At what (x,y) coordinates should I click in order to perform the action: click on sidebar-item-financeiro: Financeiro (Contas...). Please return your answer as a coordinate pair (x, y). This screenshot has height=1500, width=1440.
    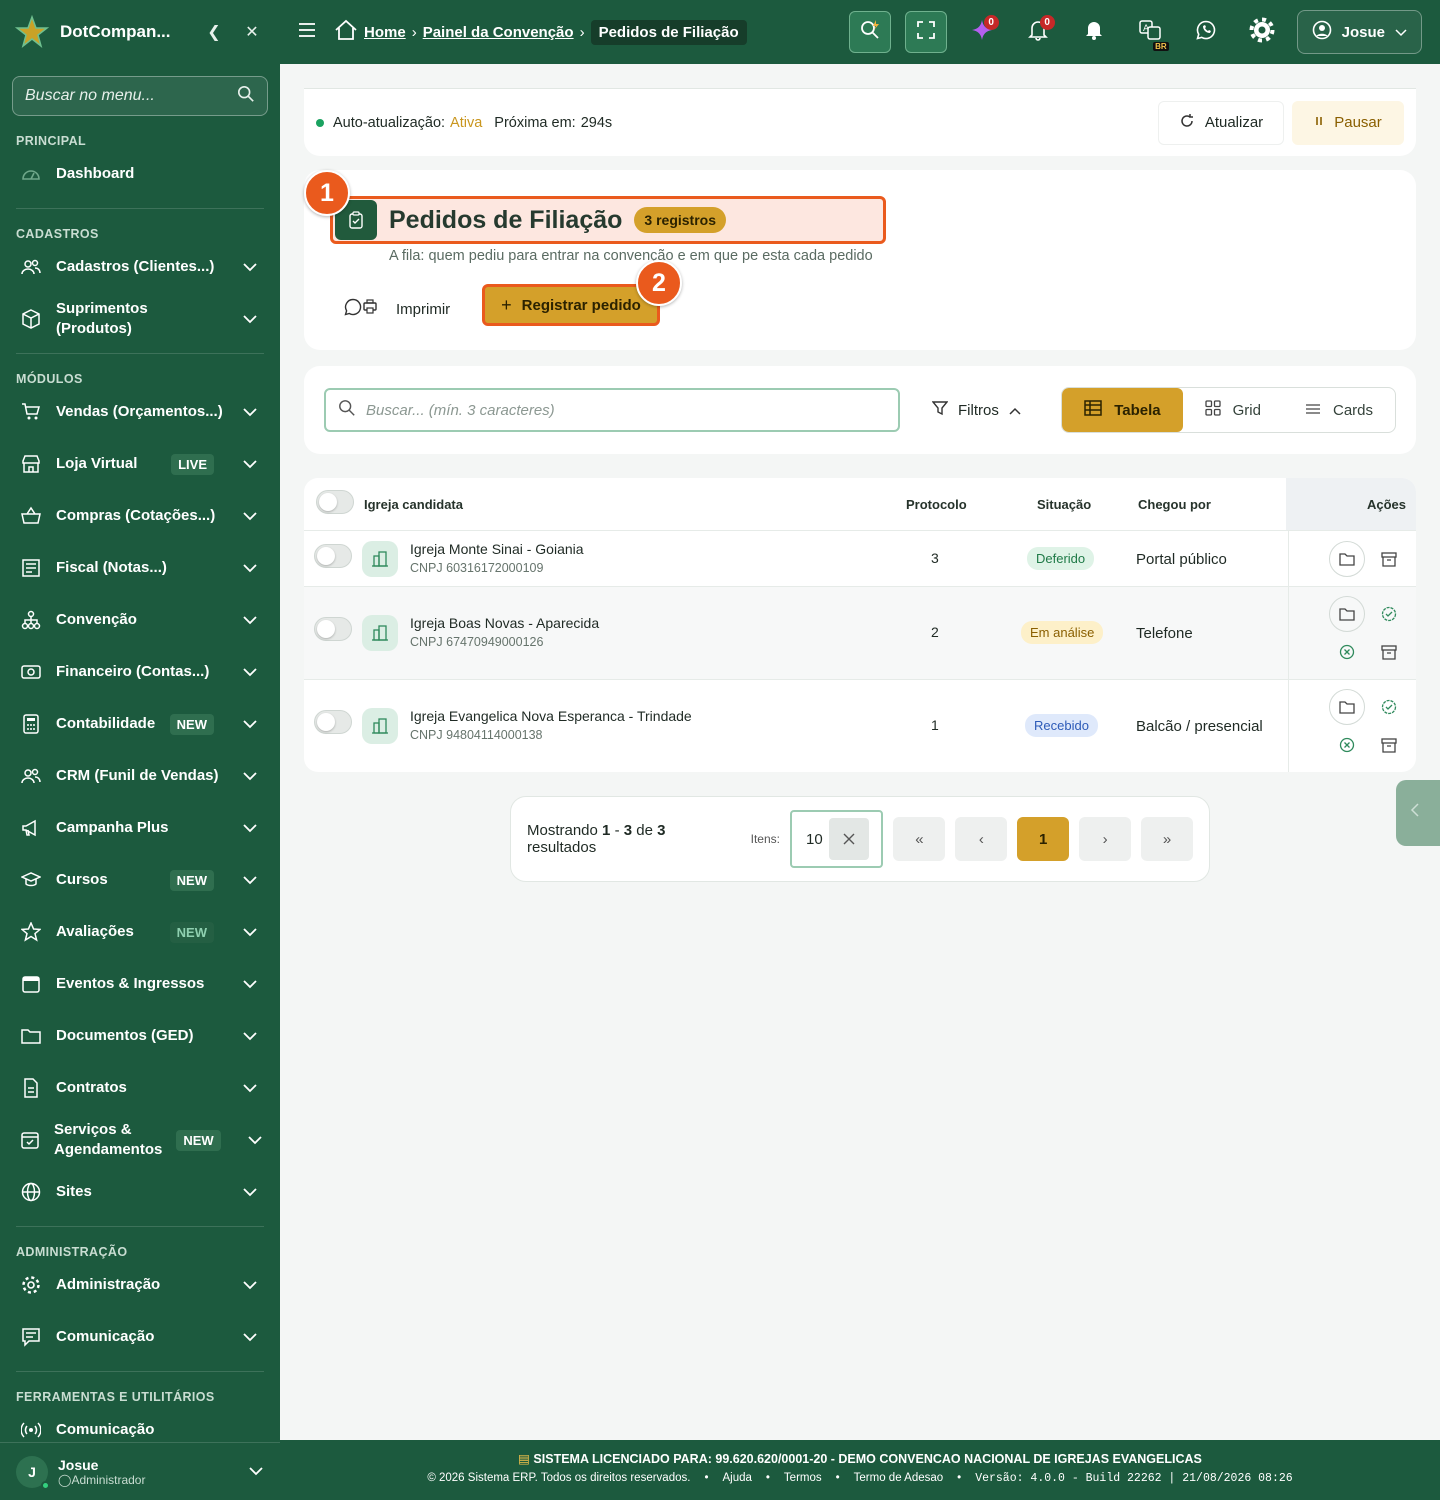
    Looking at the image, I should click on (140, 672).